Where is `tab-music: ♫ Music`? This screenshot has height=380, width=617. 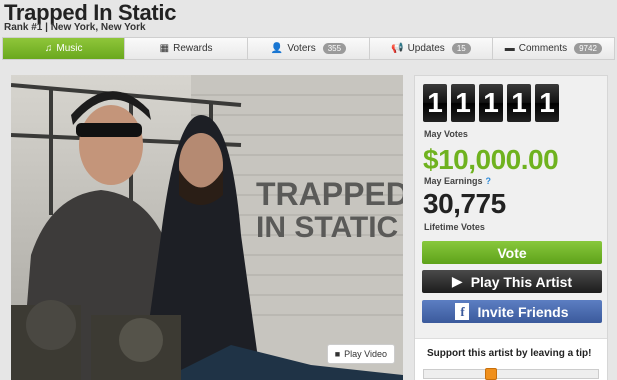 tab-music: ♫ Music is located at coordinates (64, 48).